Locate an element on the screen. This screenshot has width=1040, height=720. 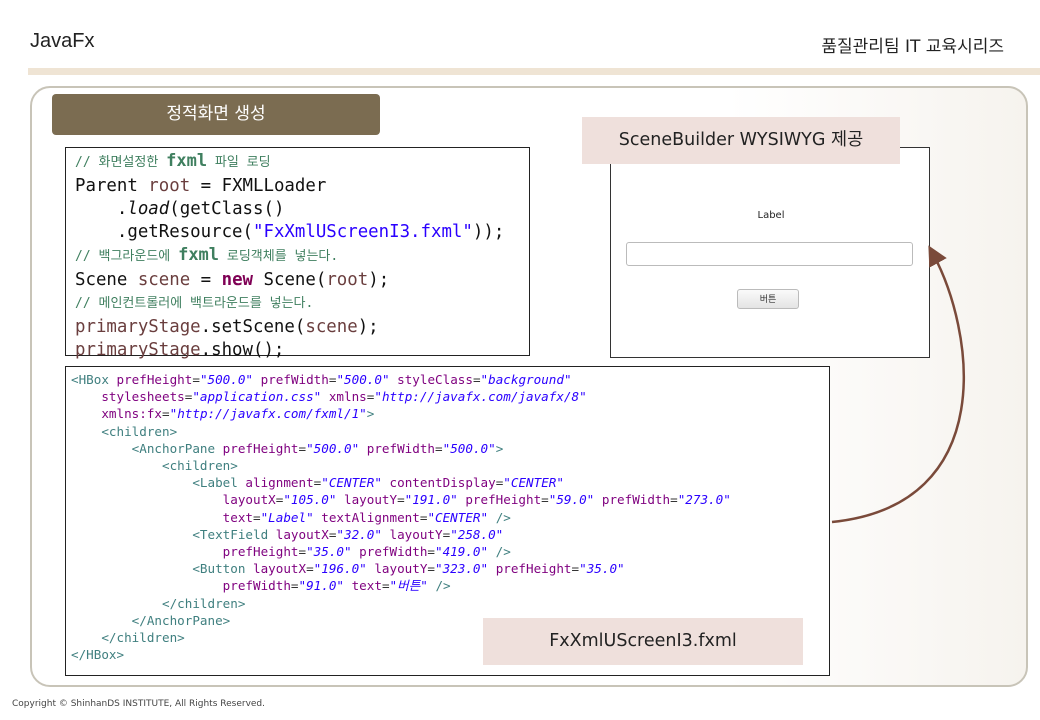
arrow-connector is located at coordinates (898, 384).